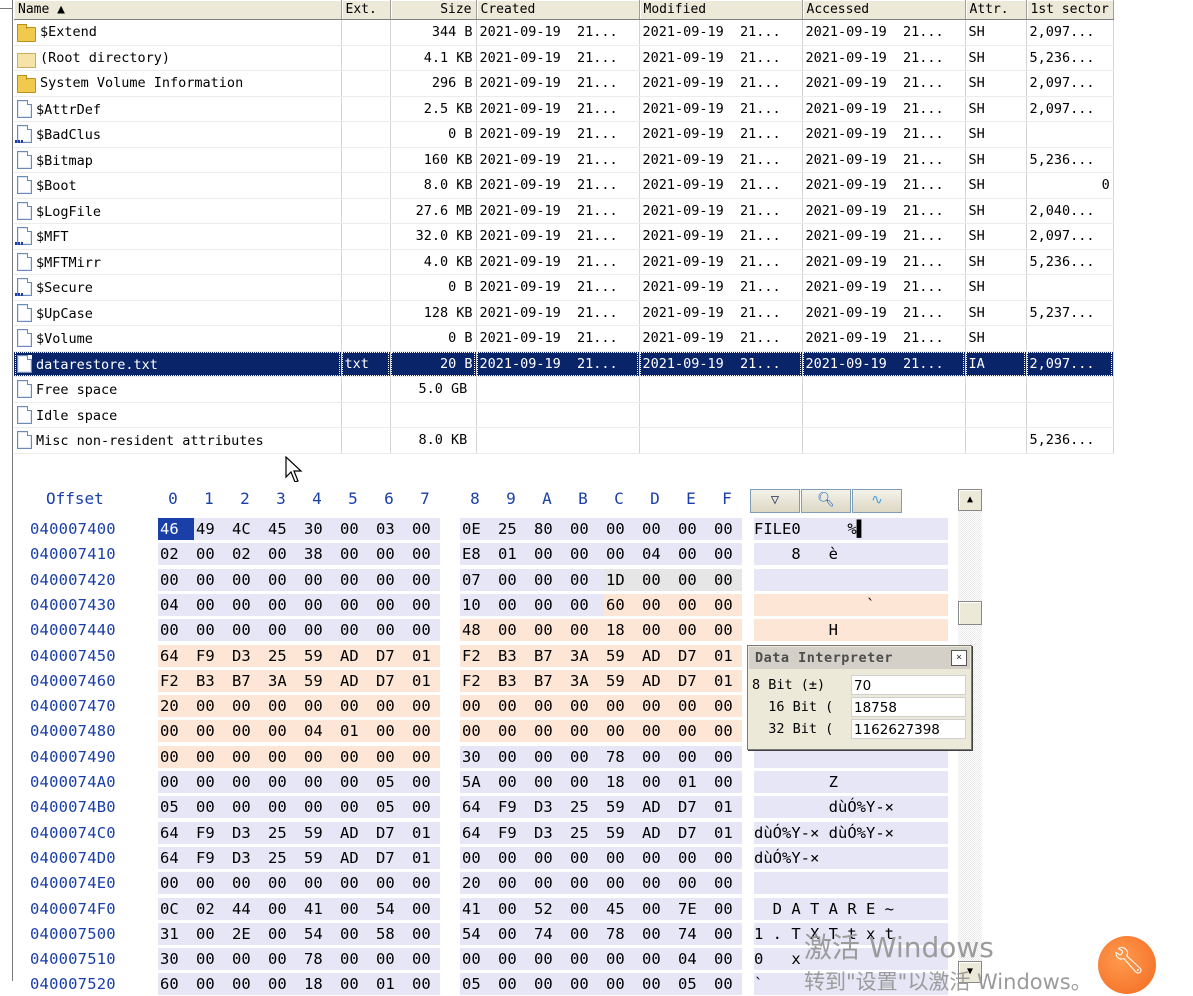 This screenshot has width=1193, height=996. I want to click on column-header-created: Created, so click(558, 10).